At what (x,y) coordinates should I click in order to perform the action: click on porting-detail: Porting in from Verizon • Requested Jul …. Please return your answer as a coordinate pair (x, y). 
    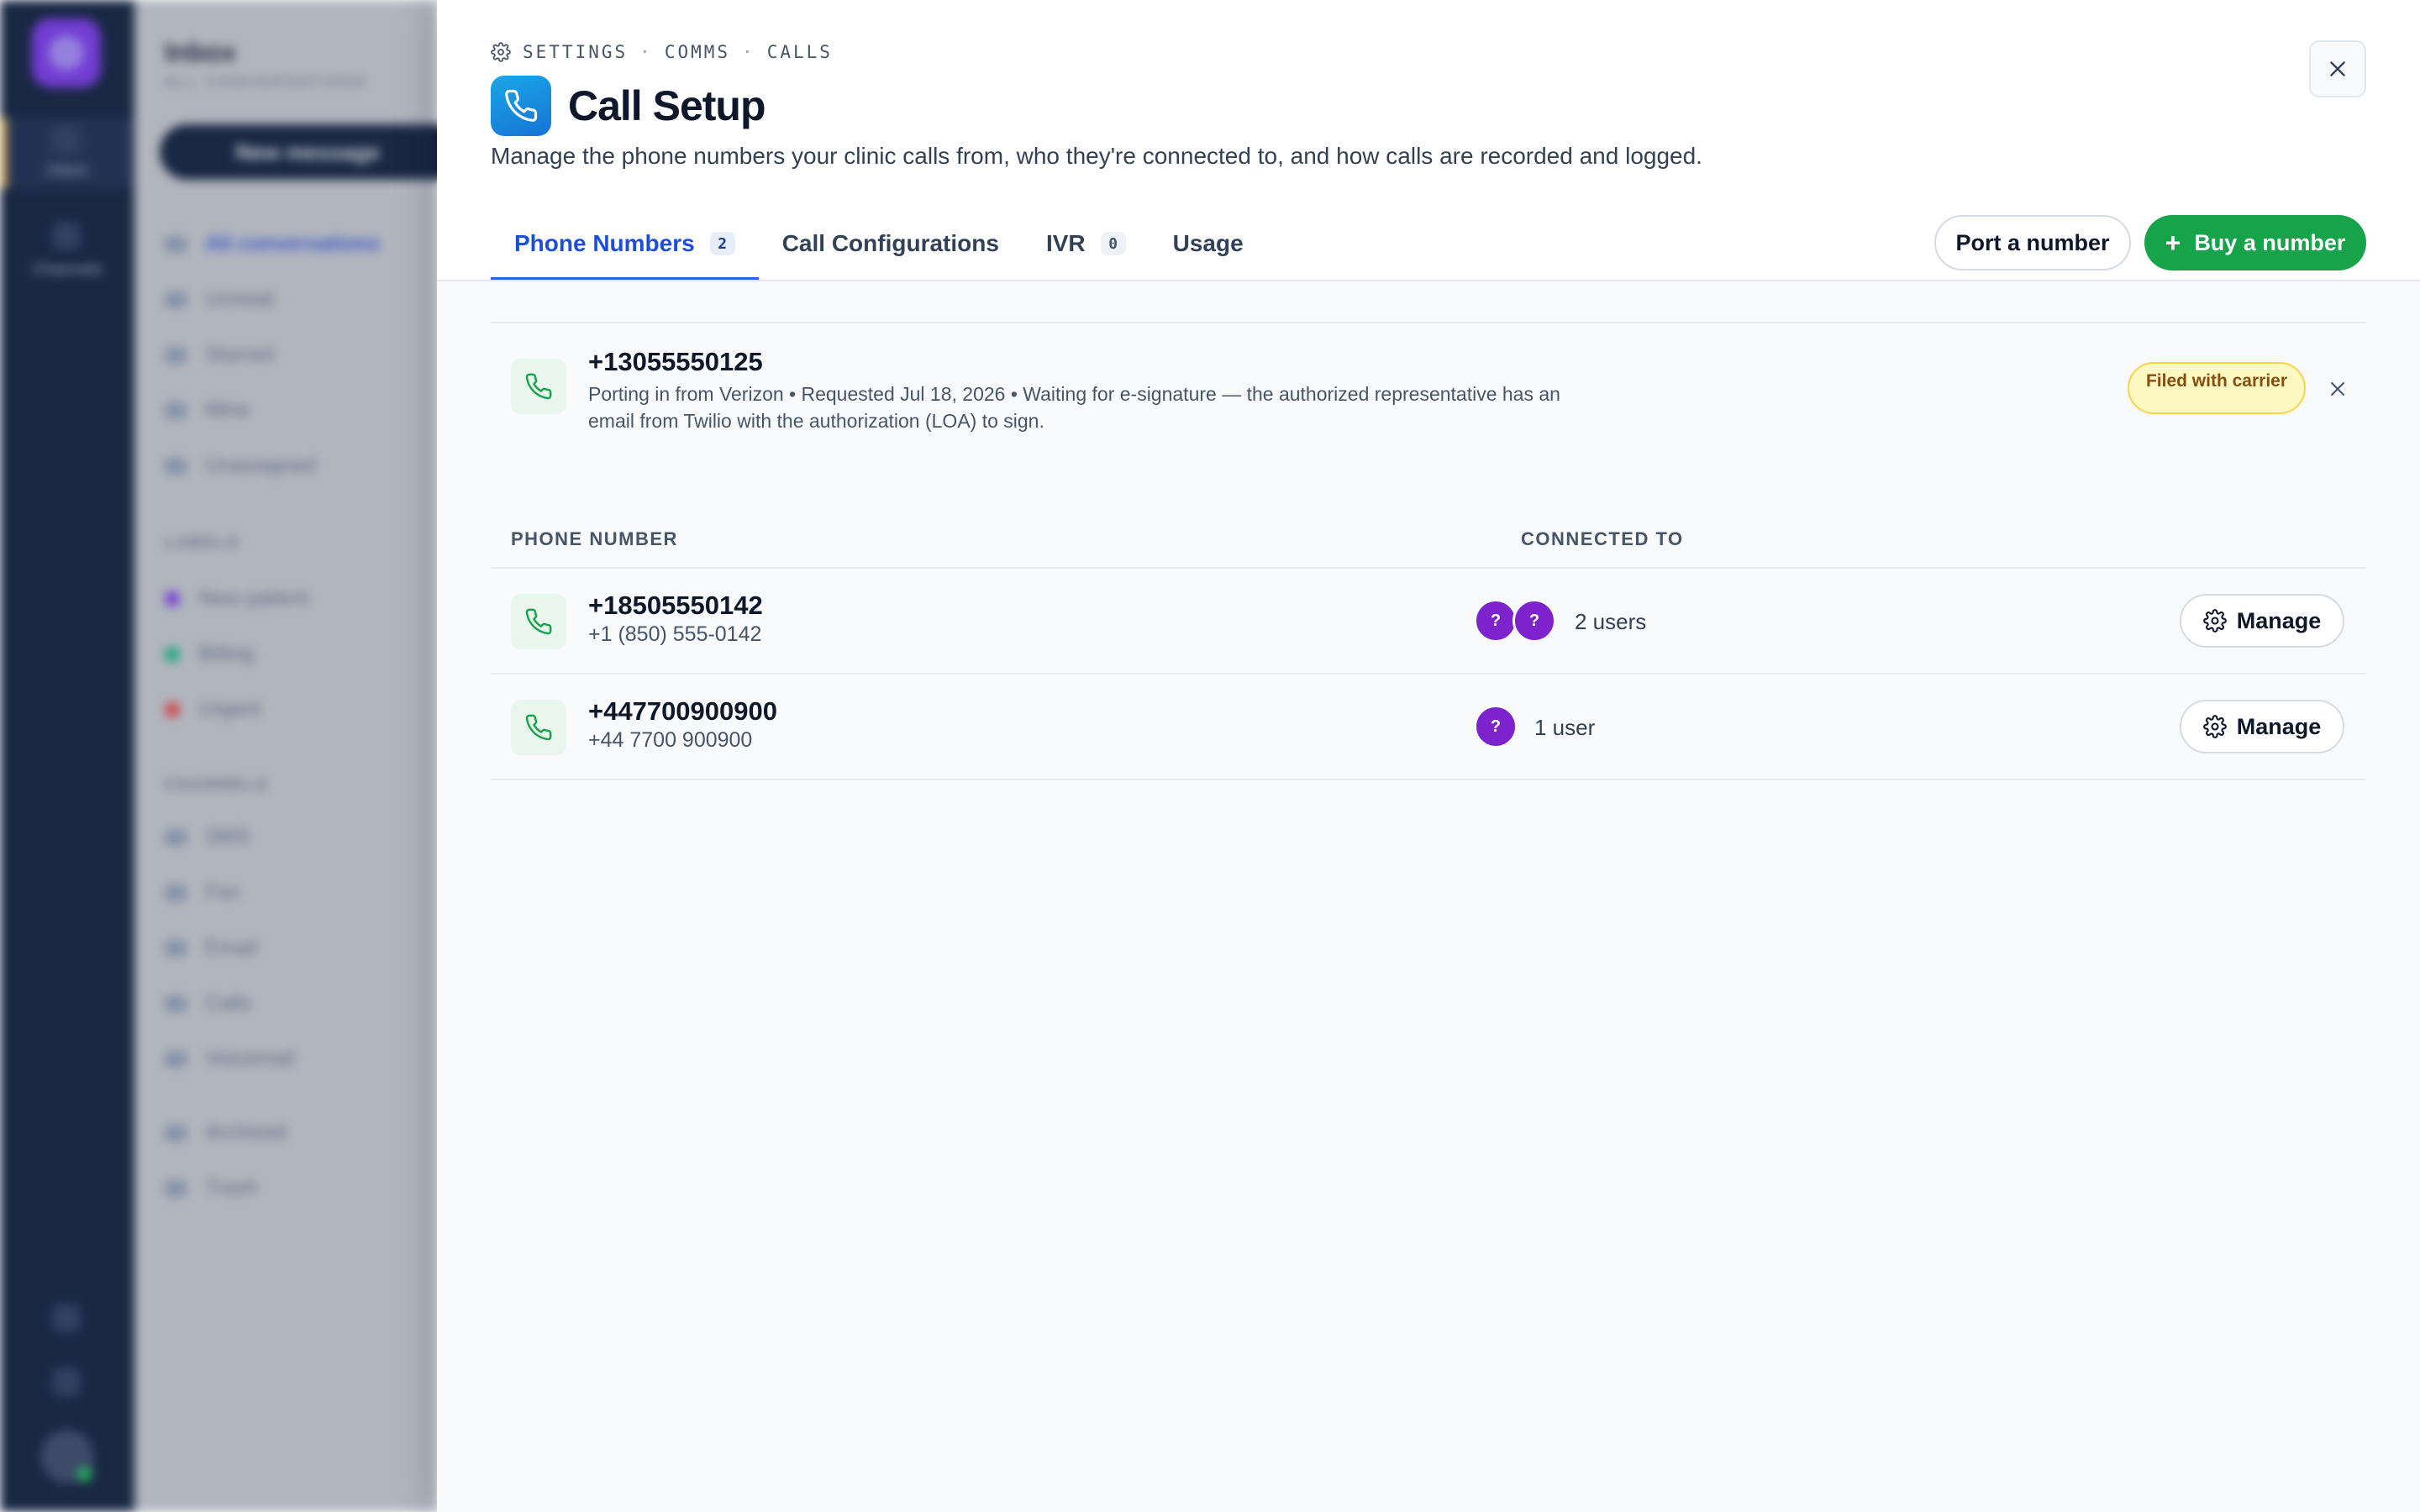
    Looking at the image, I should click on (1074, 407).